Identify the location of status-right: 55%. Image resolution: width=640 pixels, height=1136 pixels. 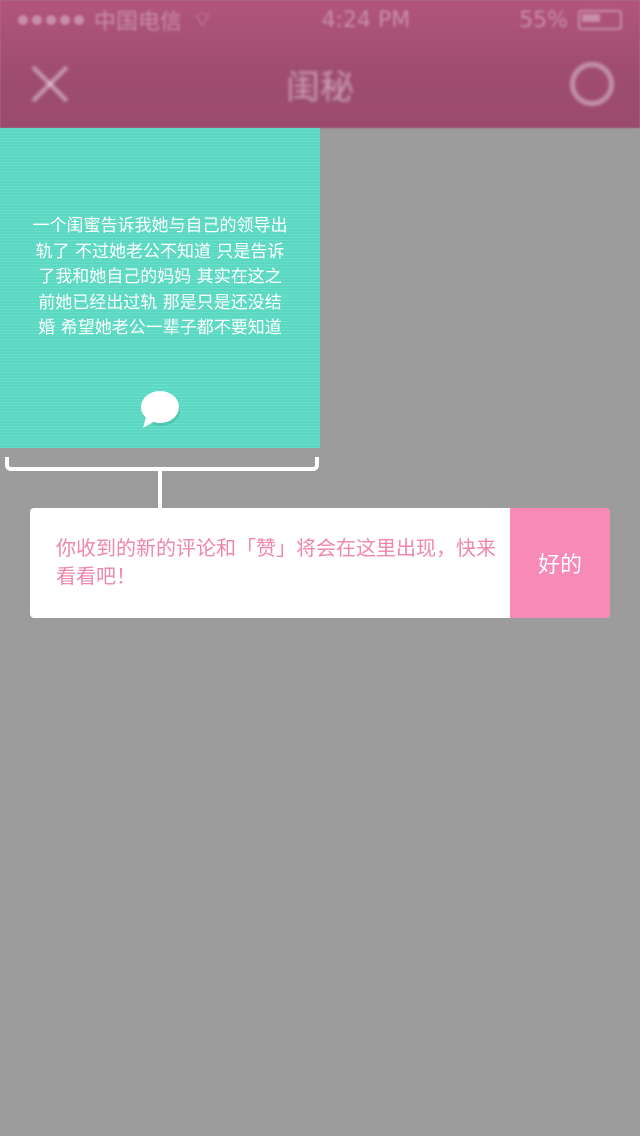
(570, 20).